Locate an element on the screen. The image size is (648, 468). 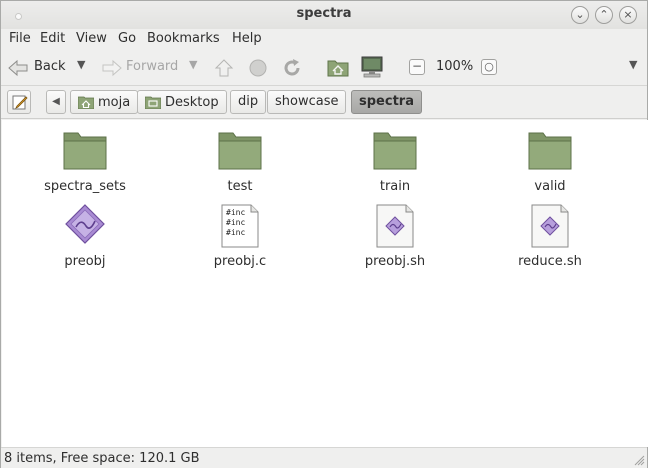
file-name: reduce.sh is located at coordinates (550, 261).